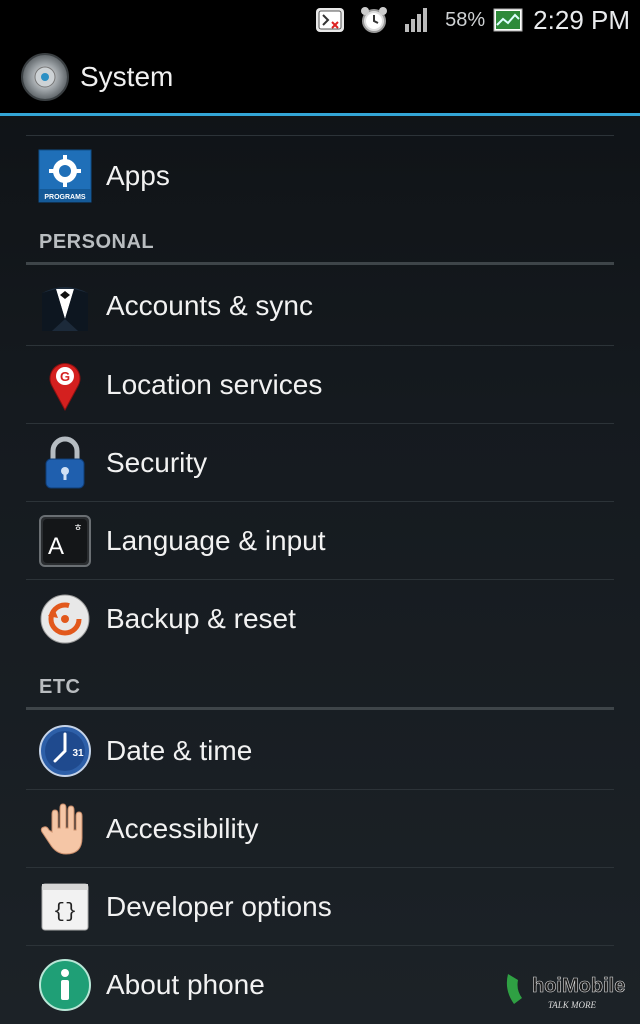 The height and width of the screenshot is (1024, 640). Describe the element at coordinates (320, 463) in the screenshot. I see `settings-item-security: Security` at that location.